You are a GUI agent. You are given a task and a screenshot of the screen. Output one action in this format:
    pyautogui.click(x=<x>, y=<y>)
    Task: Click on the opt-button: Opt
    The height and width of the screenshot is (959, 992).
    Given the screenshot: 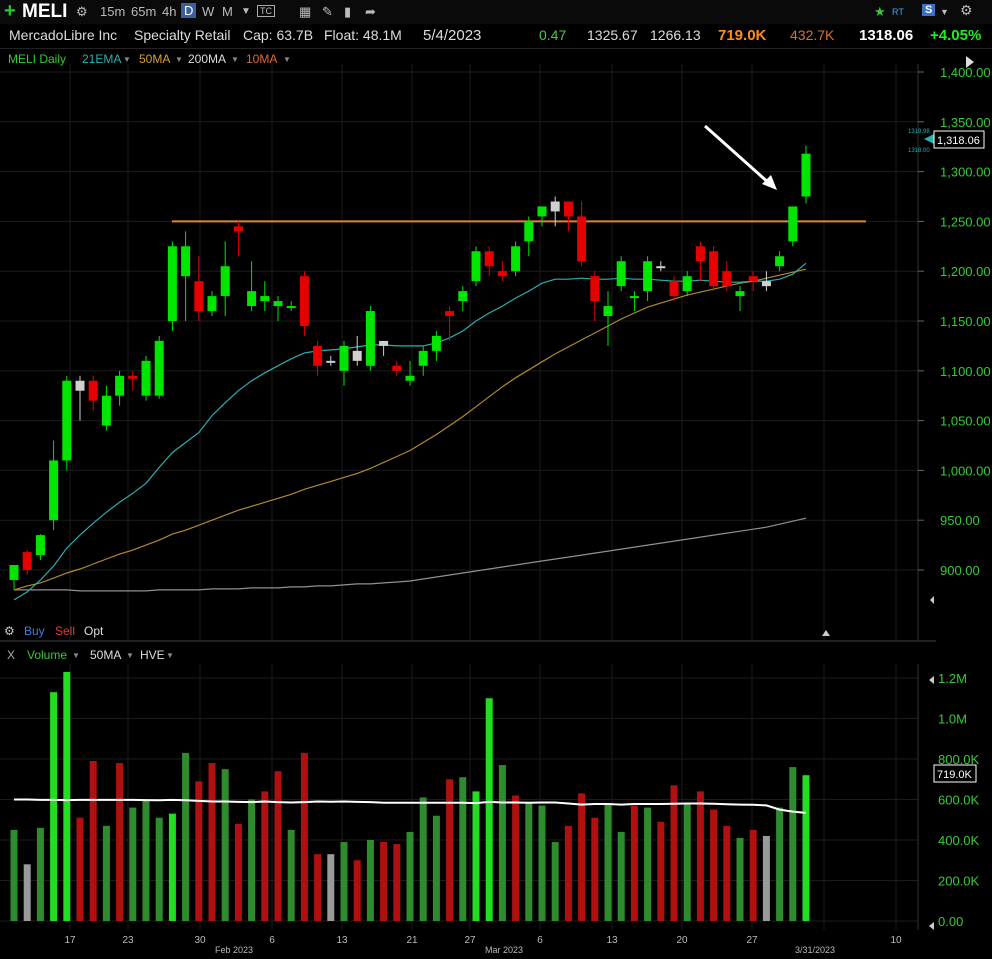 What is the action you would take?
    pyautogui.click(x=93, y=631)
    